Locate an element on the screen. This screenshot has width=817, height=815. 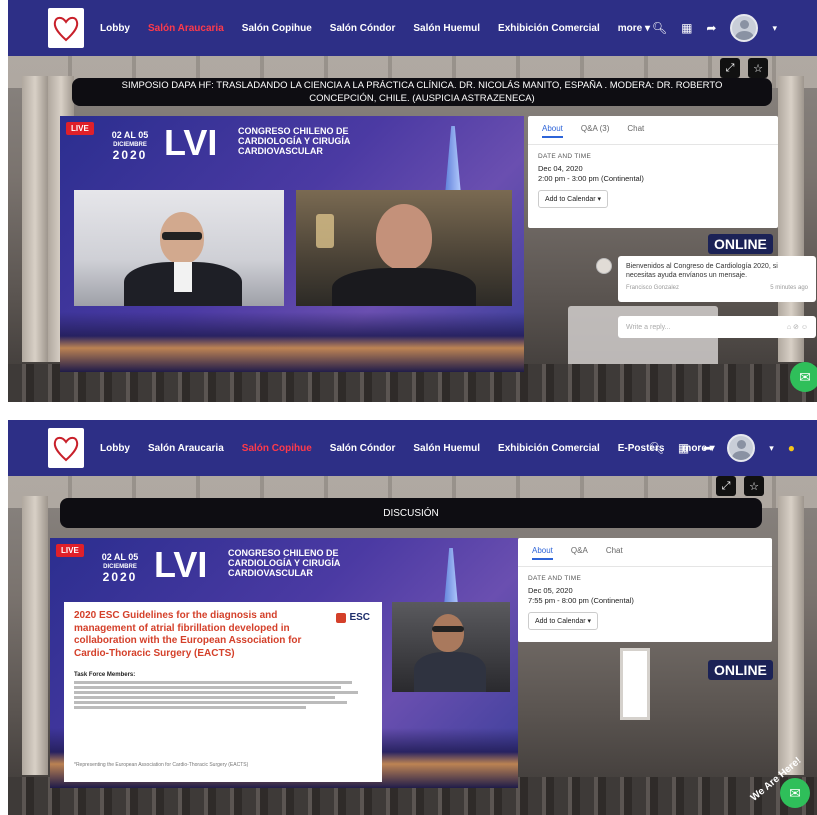
esc-logo: ESC is located at coordinates (353, 617).